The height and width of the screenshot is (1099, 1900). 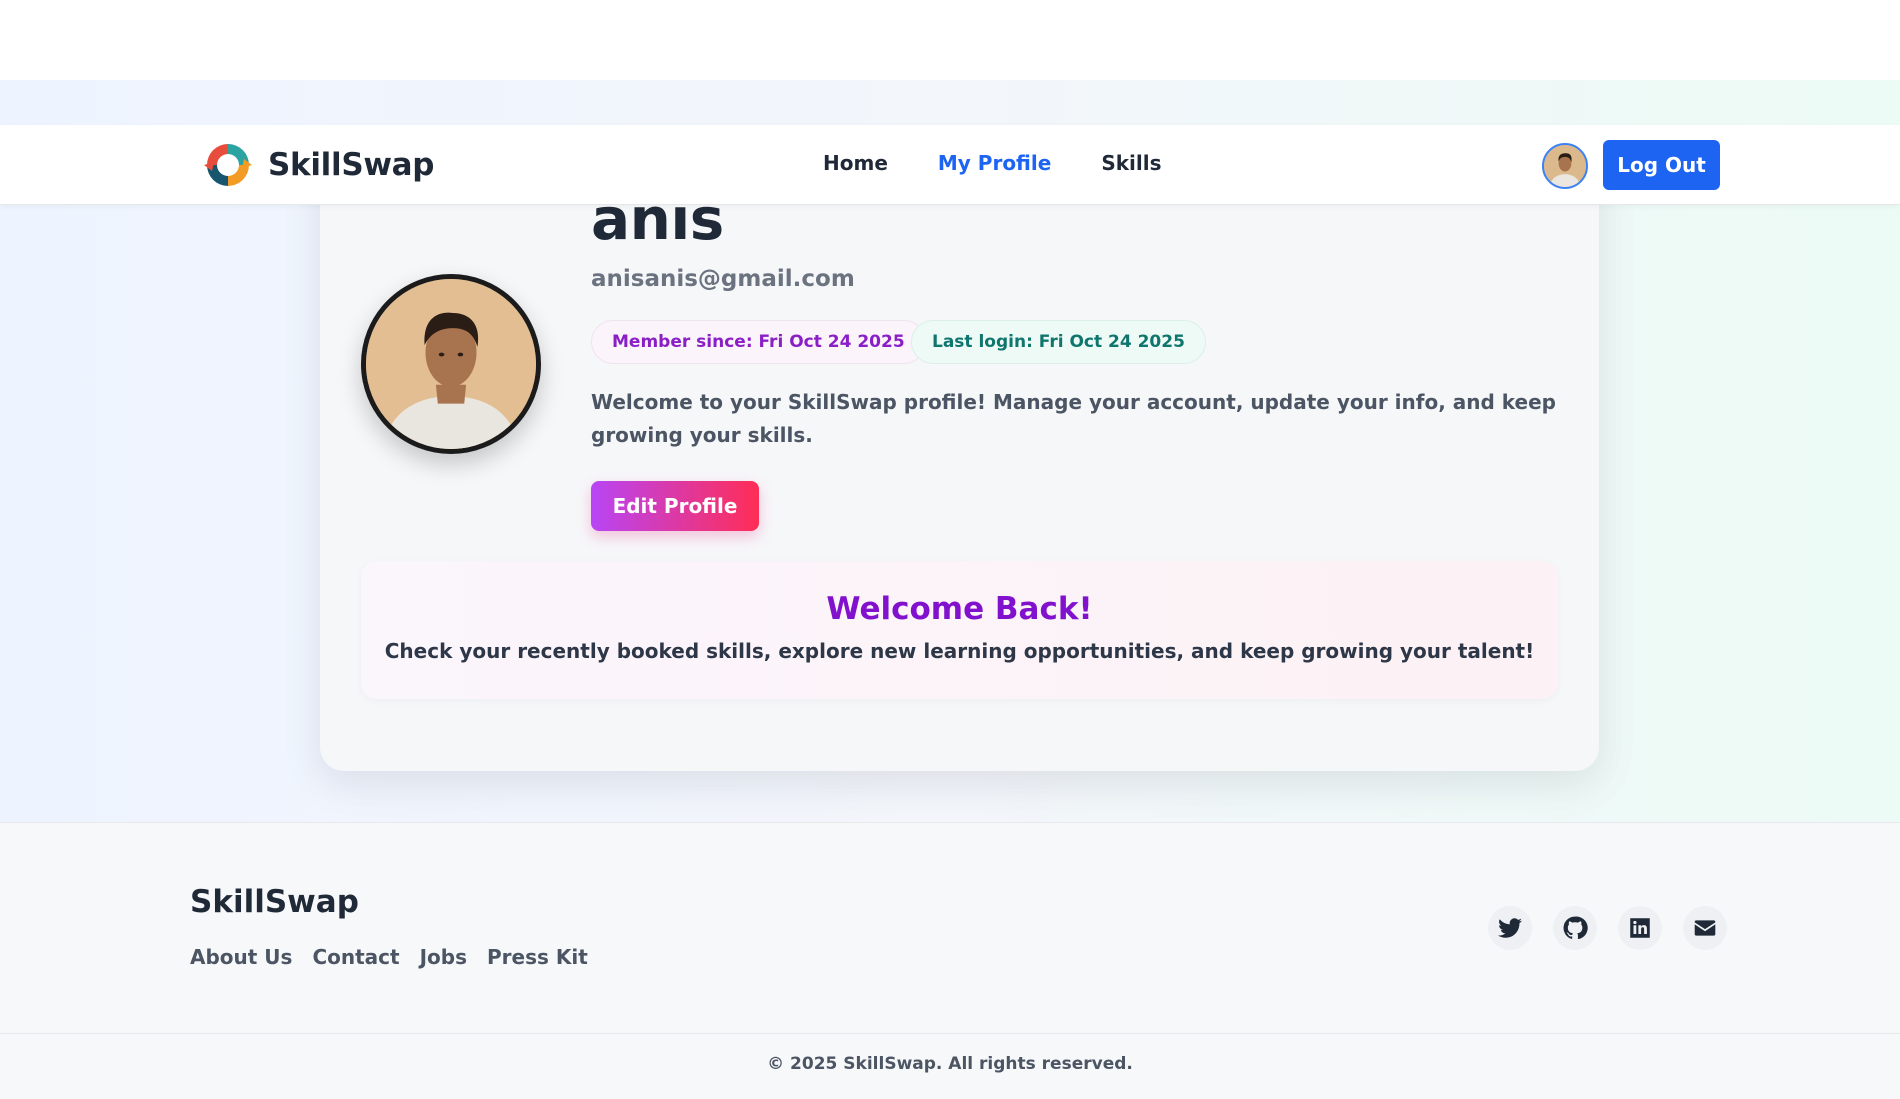 I want to click on github-button, so click(x=1575, y=928).